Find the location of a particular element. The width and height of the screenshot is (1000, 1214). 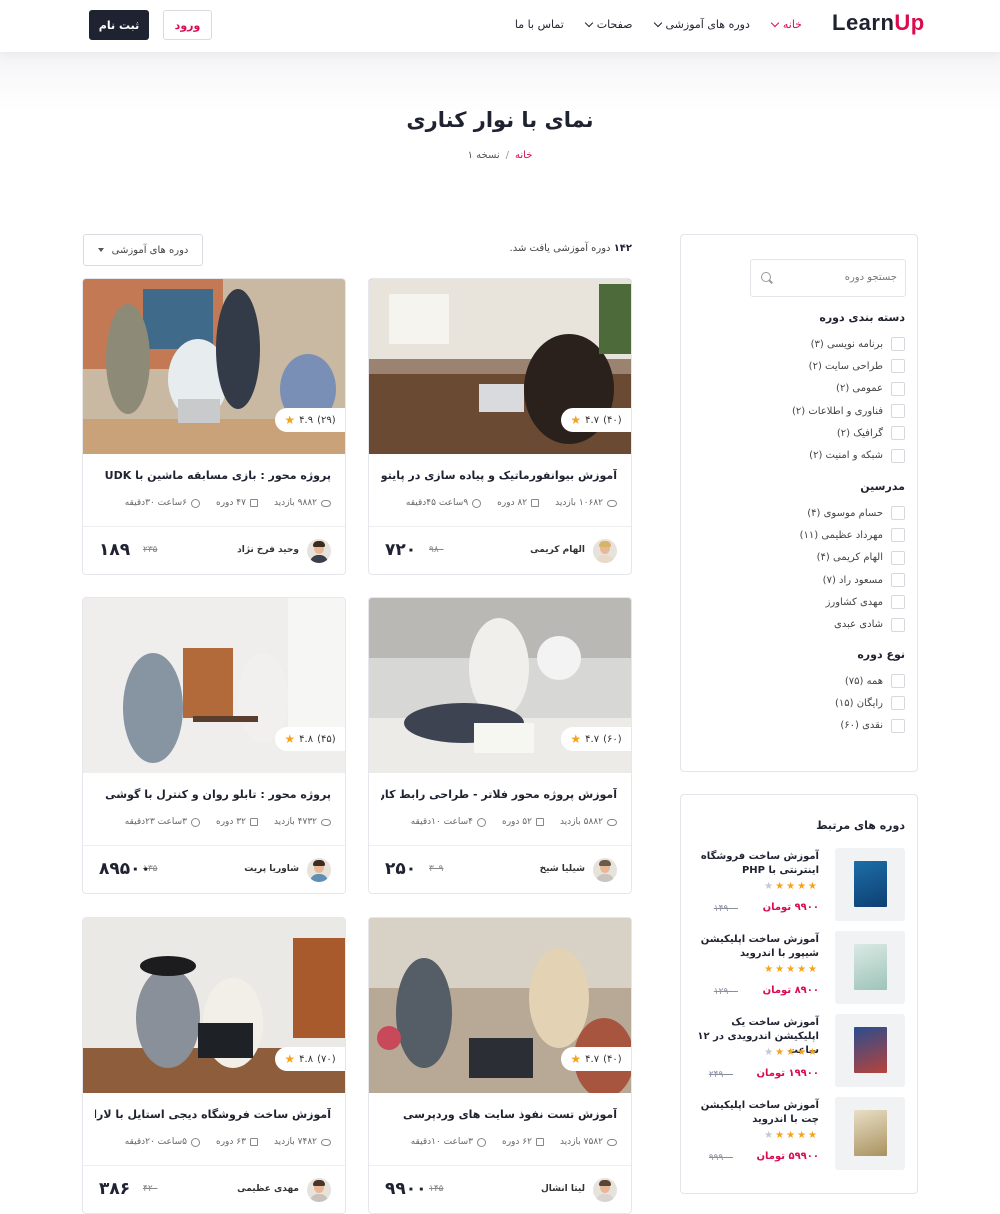

sort-dropdown: دوره های آموزشی is located at coordinates (143, 250).